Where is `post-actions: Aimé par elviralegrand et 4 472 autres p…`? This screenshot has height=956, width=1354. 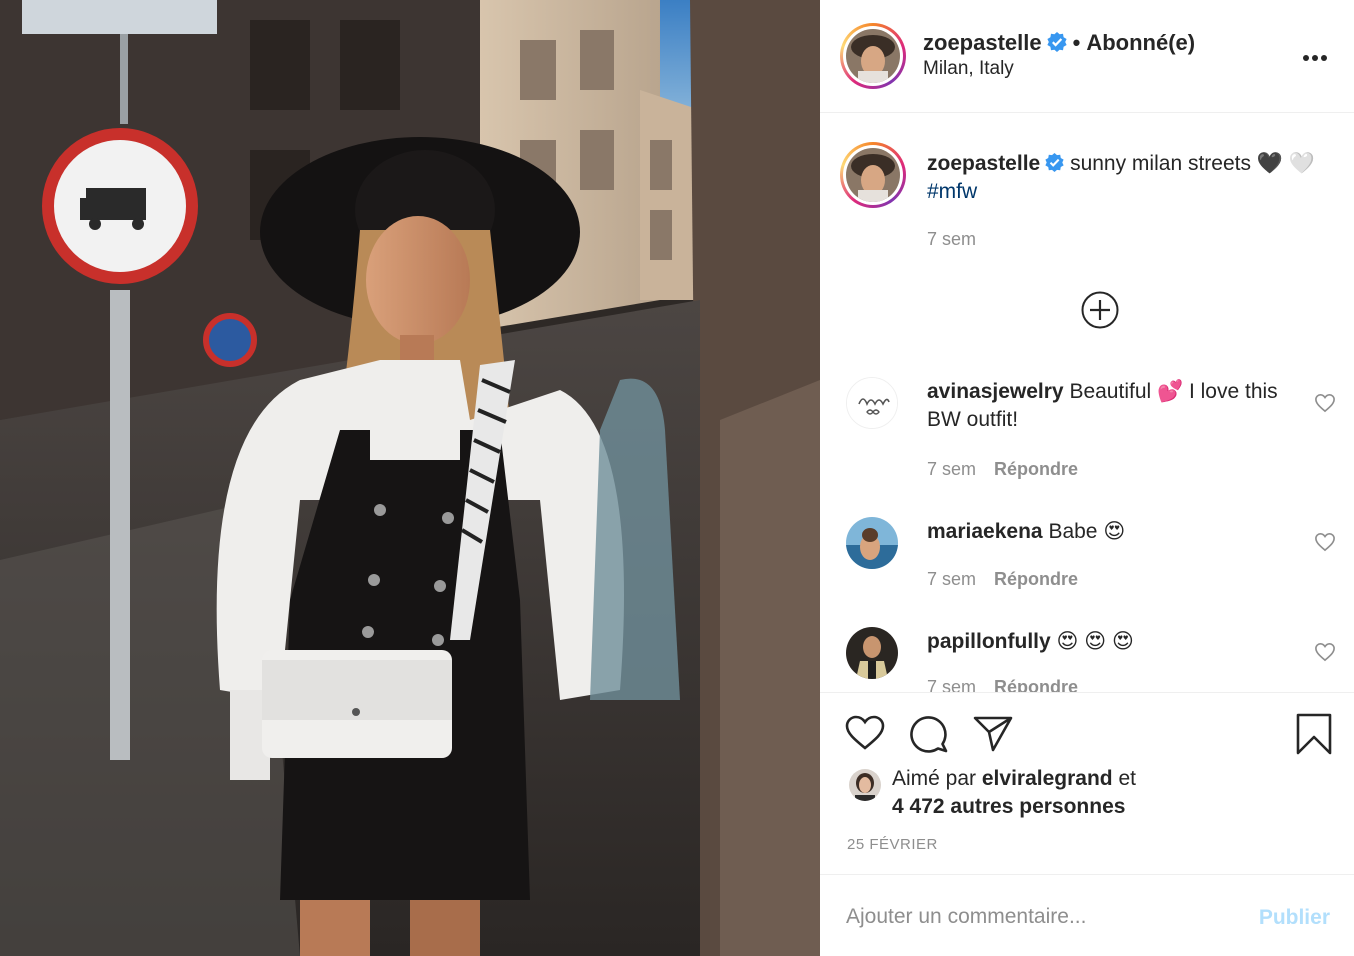
post-actions: Aimé par elviralegrand et 4 472 autres p… is located at coordinates (1087, 824).